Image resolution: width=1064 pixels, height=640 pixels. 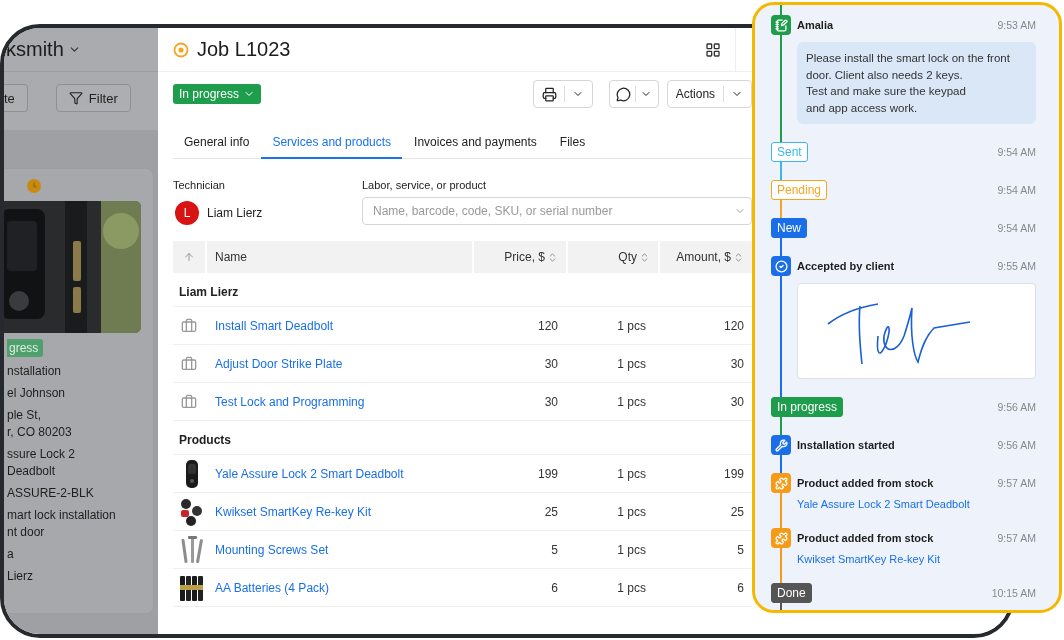 I want to click on status-badge: gress, so click(x=25, y=348).